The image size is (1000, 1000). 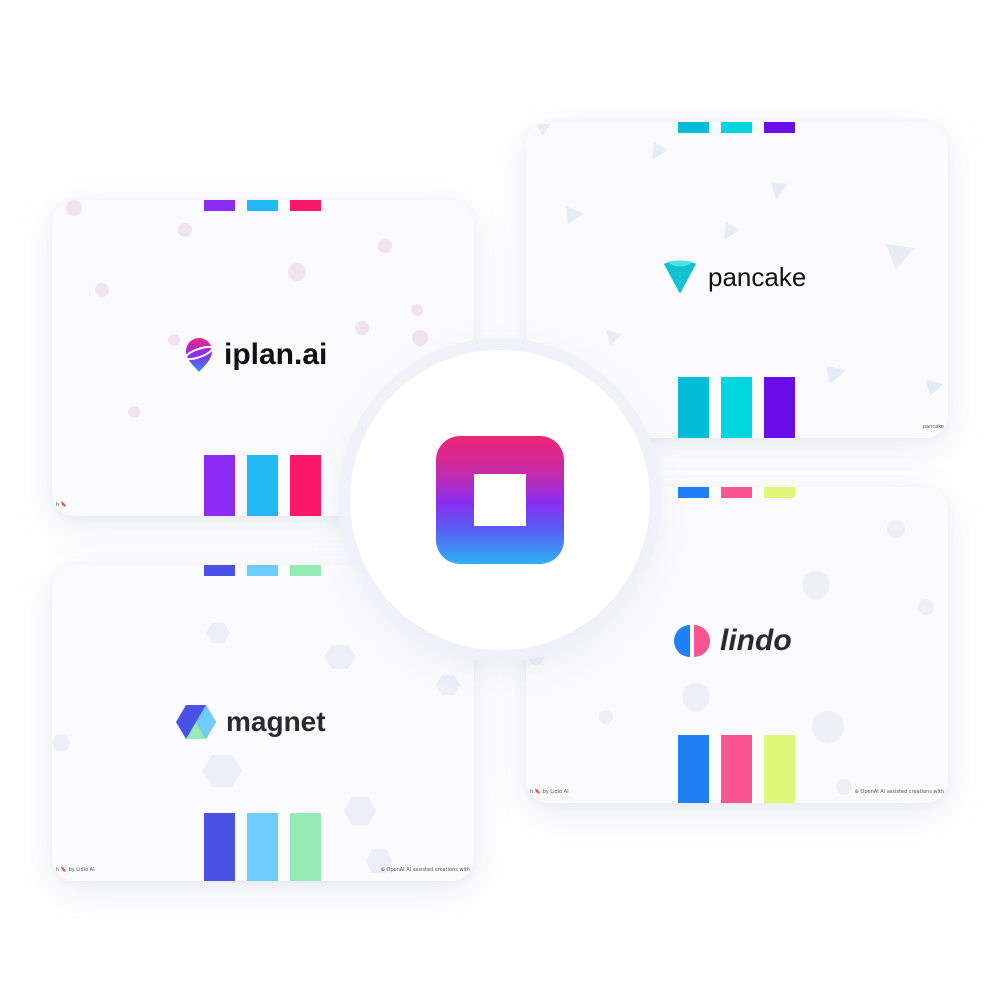 I want to click on brand-name: pancake, so click(x=757, y=276).